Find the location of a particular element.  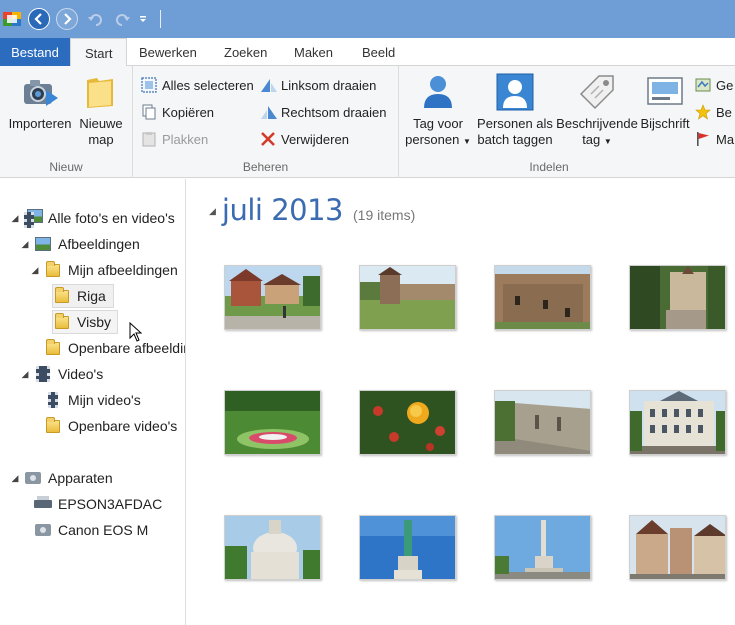

star-icon is located at coordinates (703, 112).